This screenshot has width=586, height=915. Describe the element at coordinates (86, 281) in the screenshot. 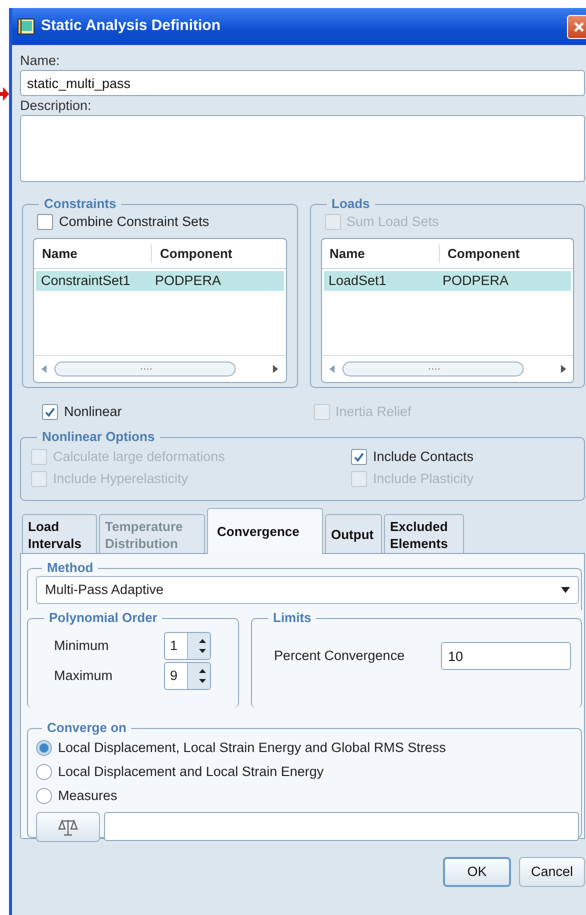

I see `table-cell-text: ConstraintSet1` at that location.